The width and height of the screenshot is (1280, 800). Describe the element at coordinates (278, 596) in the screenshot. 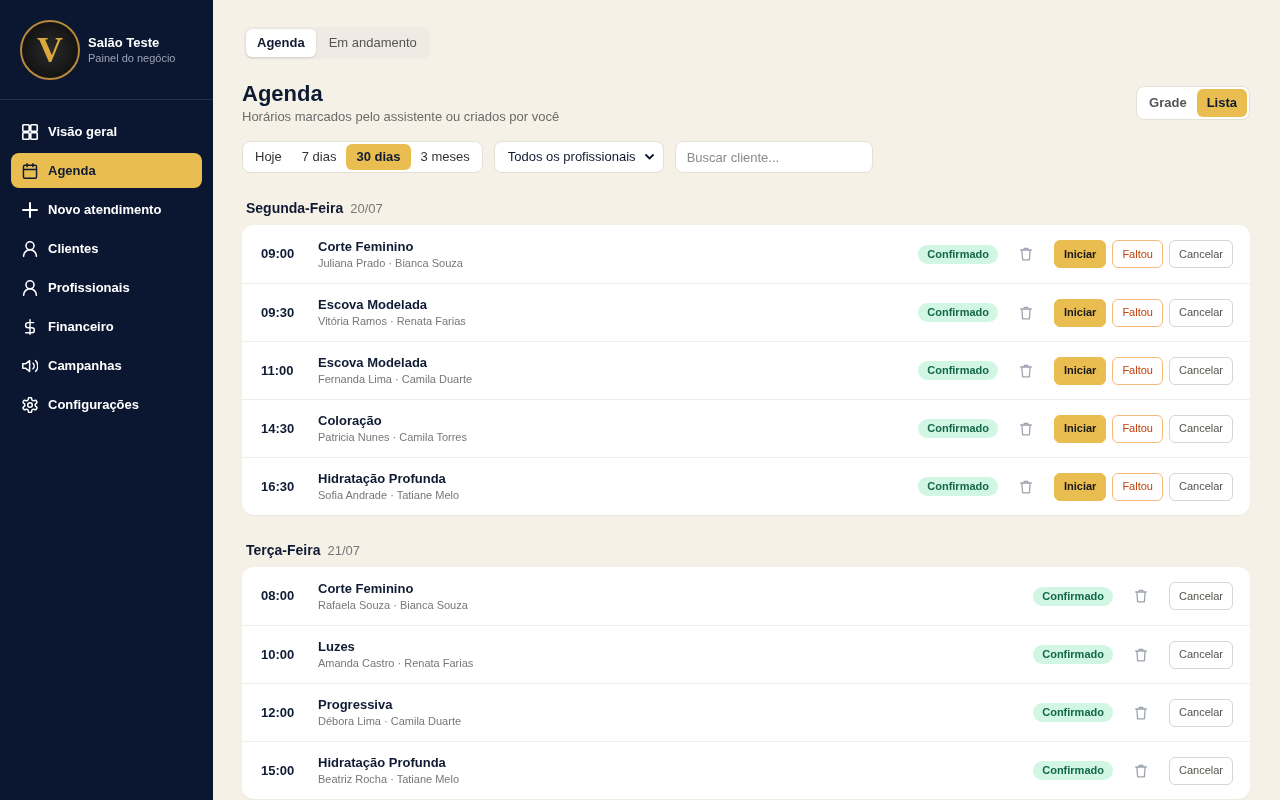

I see `appointment-time: 08:00` at that location.